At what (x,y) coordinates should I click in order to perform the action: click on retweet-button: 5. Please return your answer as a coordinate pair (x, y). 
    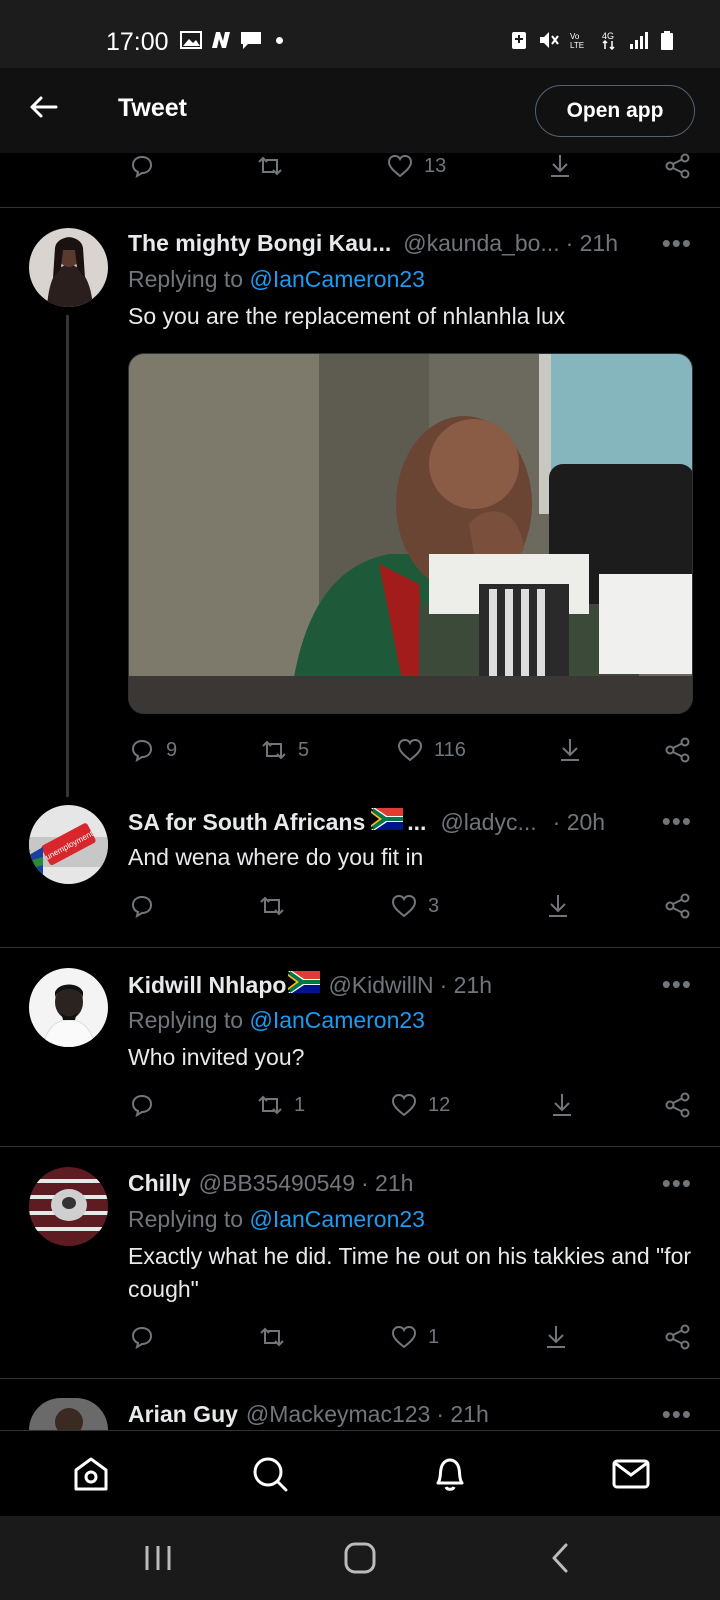
    Looking at the image, I should click on (284, 750).